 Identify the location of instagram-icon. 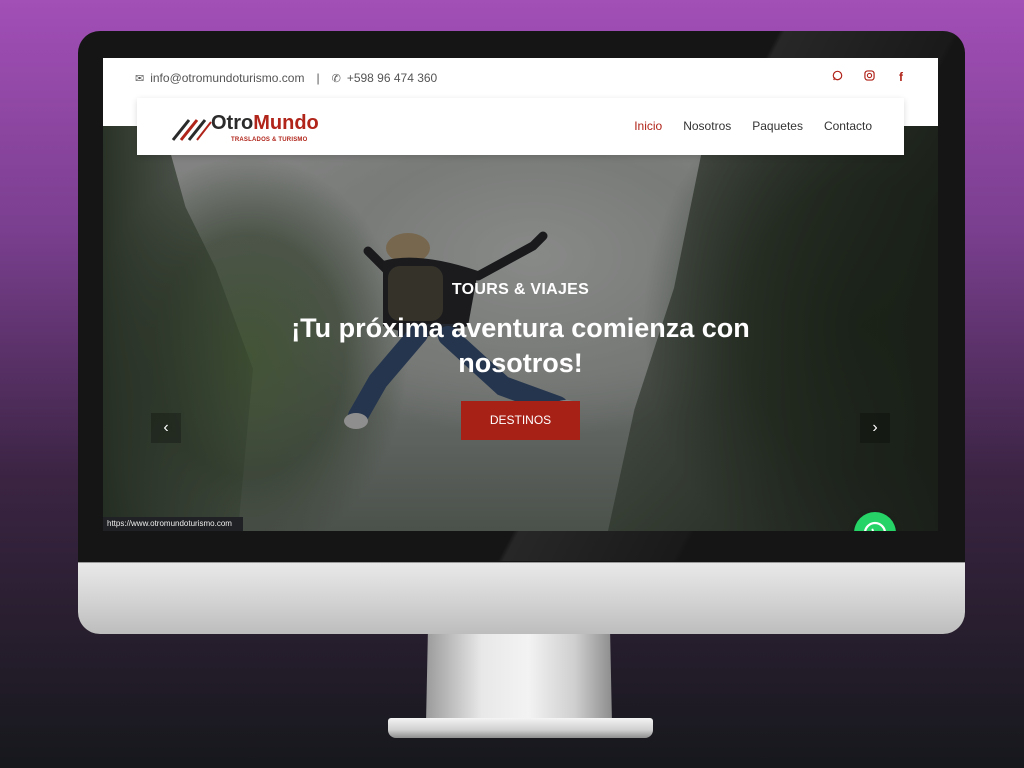
(869, 77).